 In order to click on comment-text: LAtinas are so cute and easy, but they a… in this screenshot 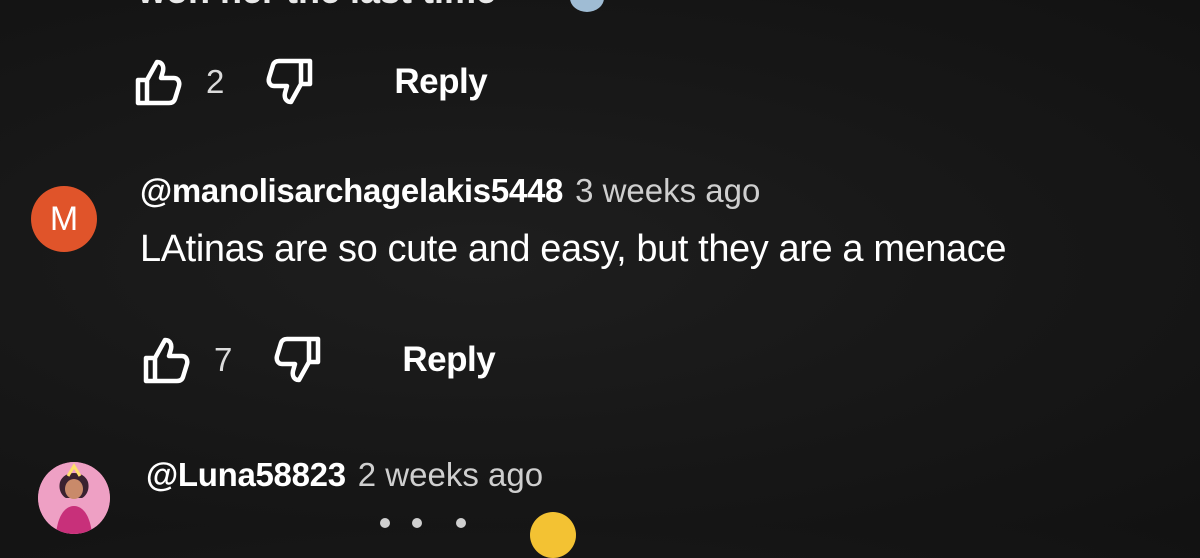, I will do `click(573, 249)`.